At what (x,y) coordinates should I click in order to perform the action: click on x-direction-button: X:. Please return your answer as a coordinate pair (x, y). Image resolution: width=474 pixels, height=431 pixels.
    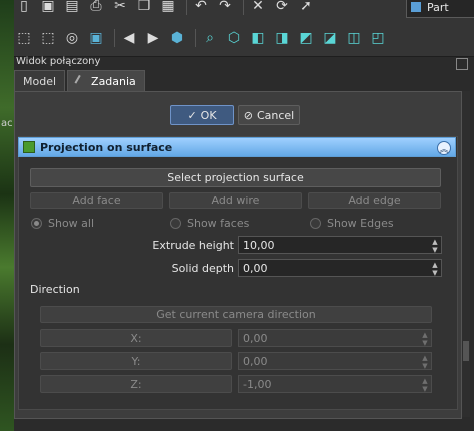
    Looking at the image, I should click on (136, 338).